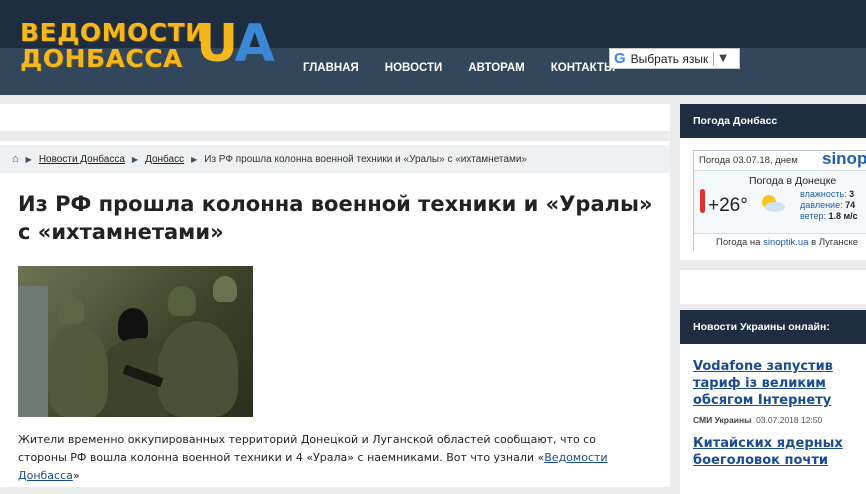  What do you see at coordinates (714, 58) in the screenshot?
I see `translate-divider` at bounding box center [714, 58].